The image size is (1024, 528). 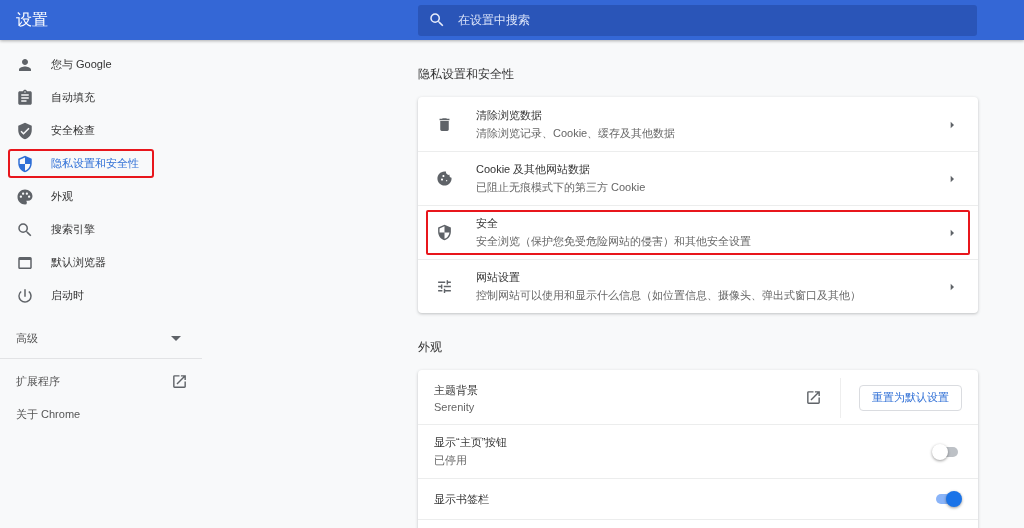 I want to click on advanced-section: 高级, so click(x=101, y=338).